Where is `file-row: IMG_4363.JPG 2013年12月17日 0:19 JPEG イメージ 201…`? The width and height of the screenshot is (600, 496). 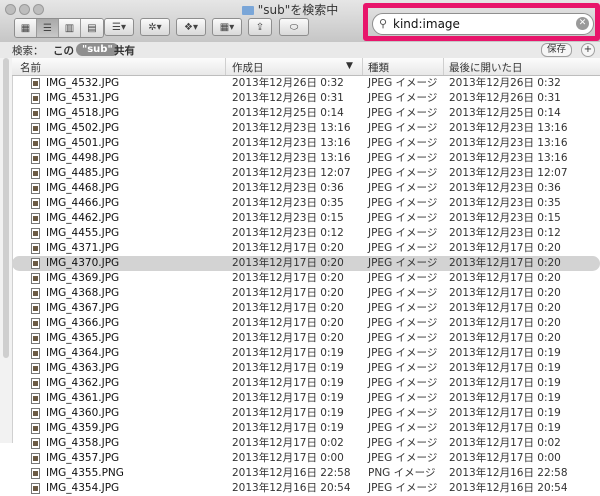
file-row: IMG_4363.JPG 2013年12月17日 0:19 JPEG イメージ 201… is located at coordinates (306, 368).